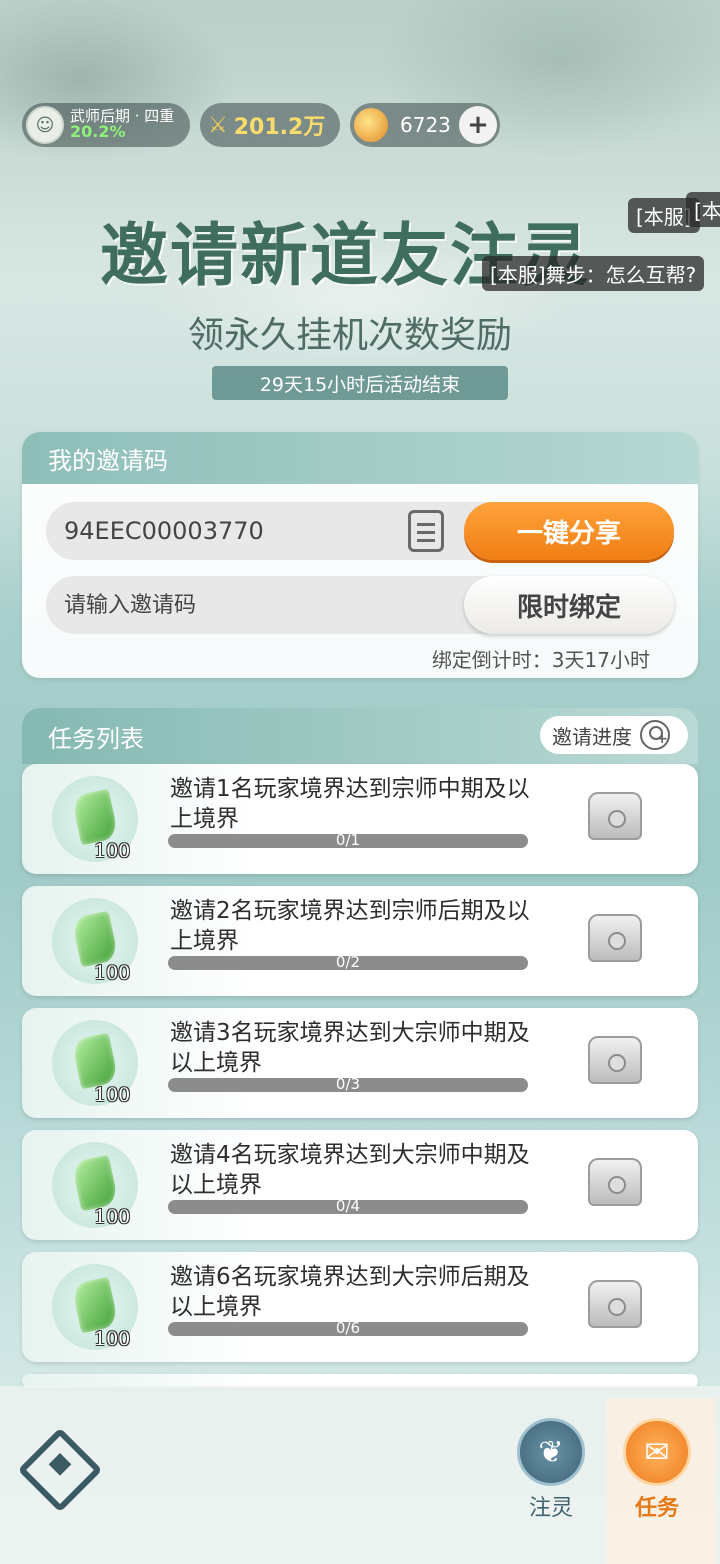 Image resolution: width=720 pixels, height=1564 pixels. Describe the element at coordinates (96, 738) in the screenshot. I see `task-list-title: 任务列表` at that location.